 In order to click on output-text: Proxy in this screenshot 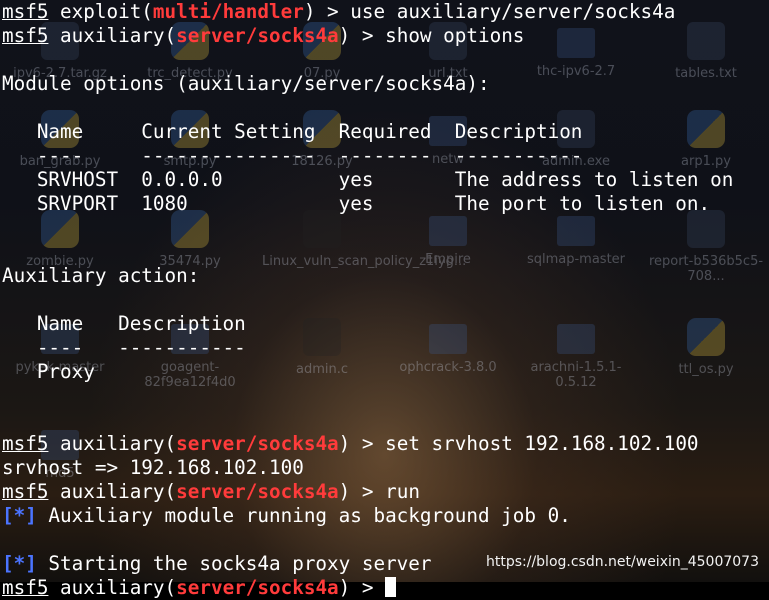, I will do `click(48, 371)`.